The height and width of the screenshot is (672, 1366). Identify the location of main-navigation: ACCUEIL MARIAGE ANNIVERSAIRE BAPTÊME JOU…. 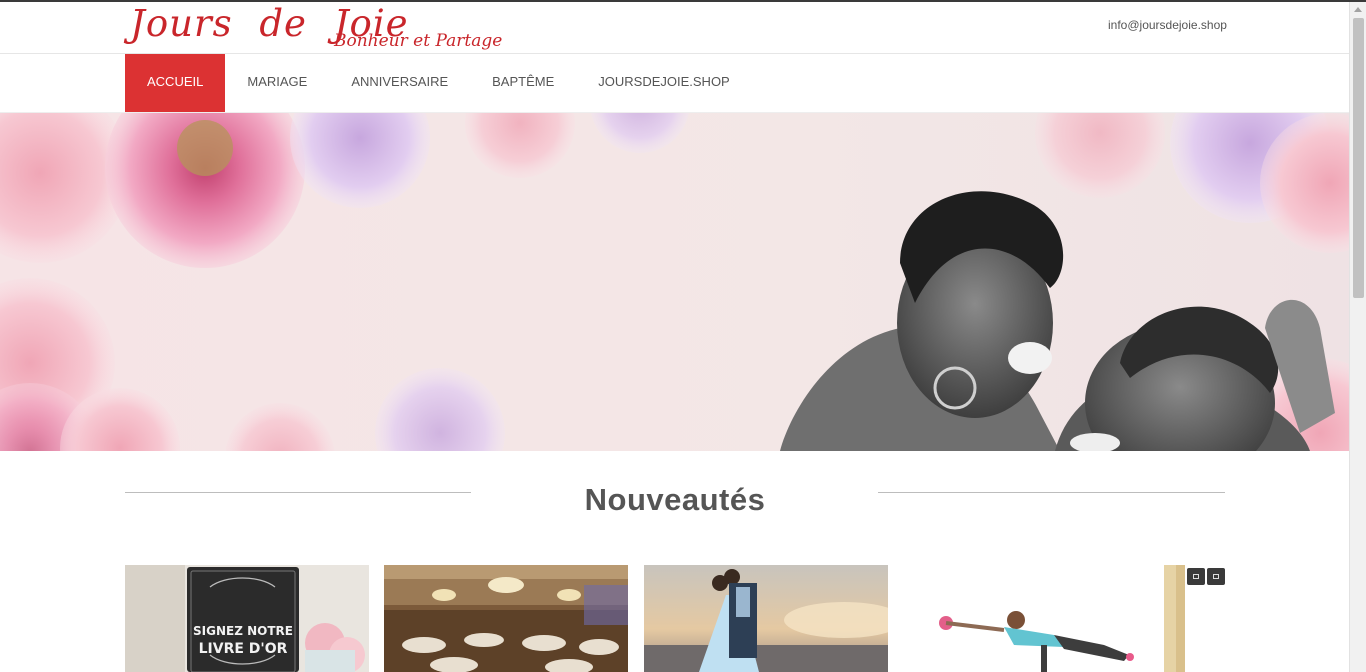
(674, 83).